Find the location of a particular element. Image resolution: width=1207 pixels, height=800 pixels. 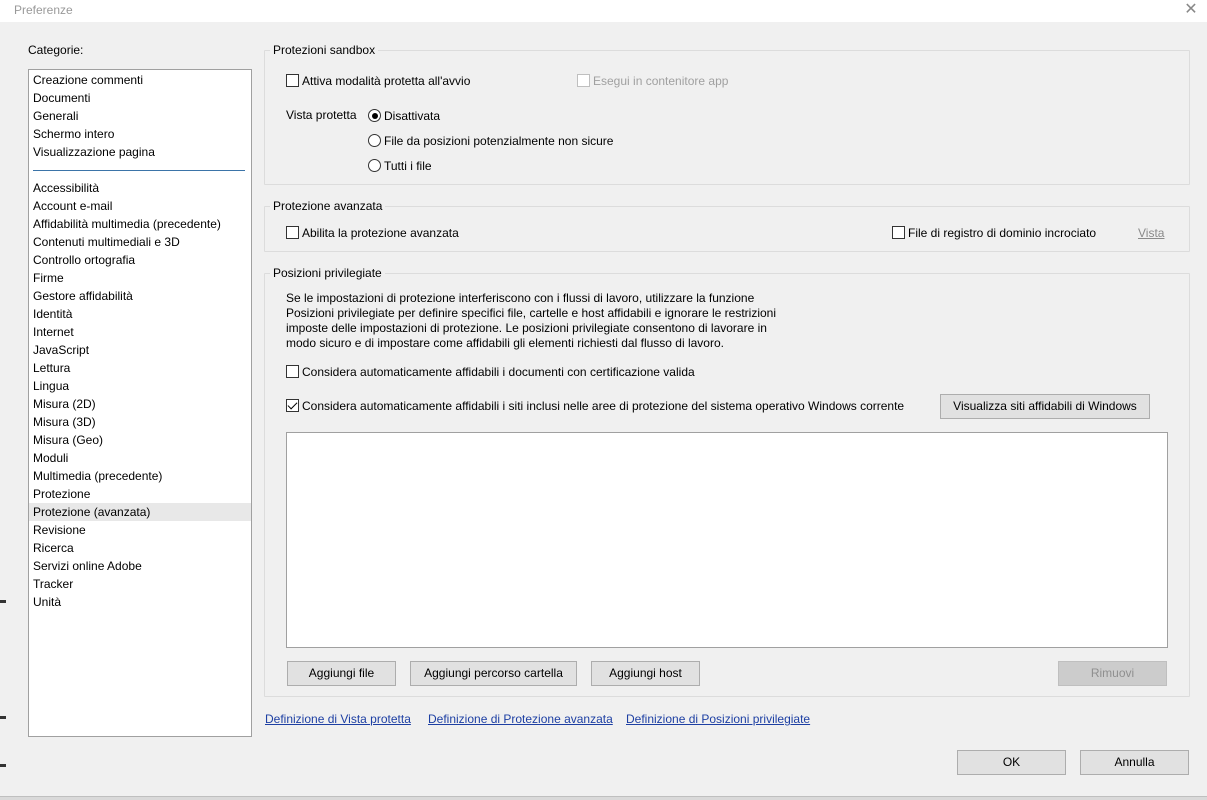

categories-separator is located at coordinates (139, 170).